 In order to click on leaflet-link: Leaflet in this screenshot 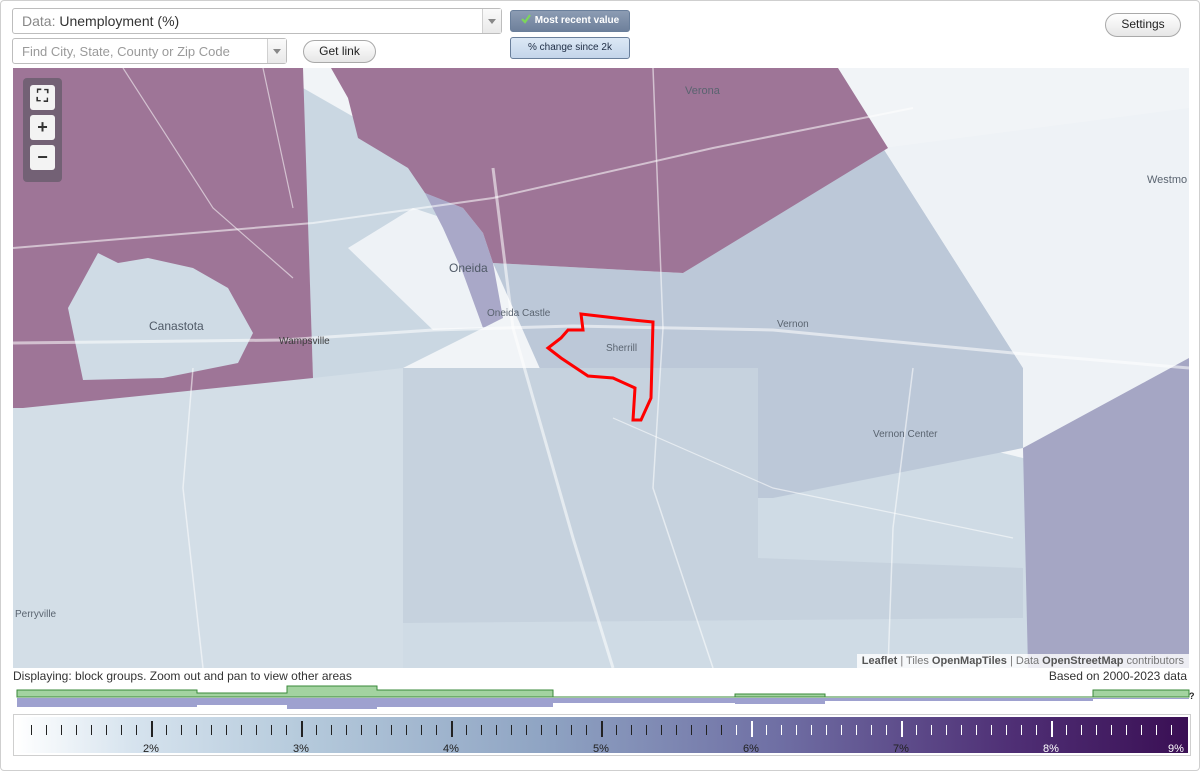, I will do `click(879, 661)`.